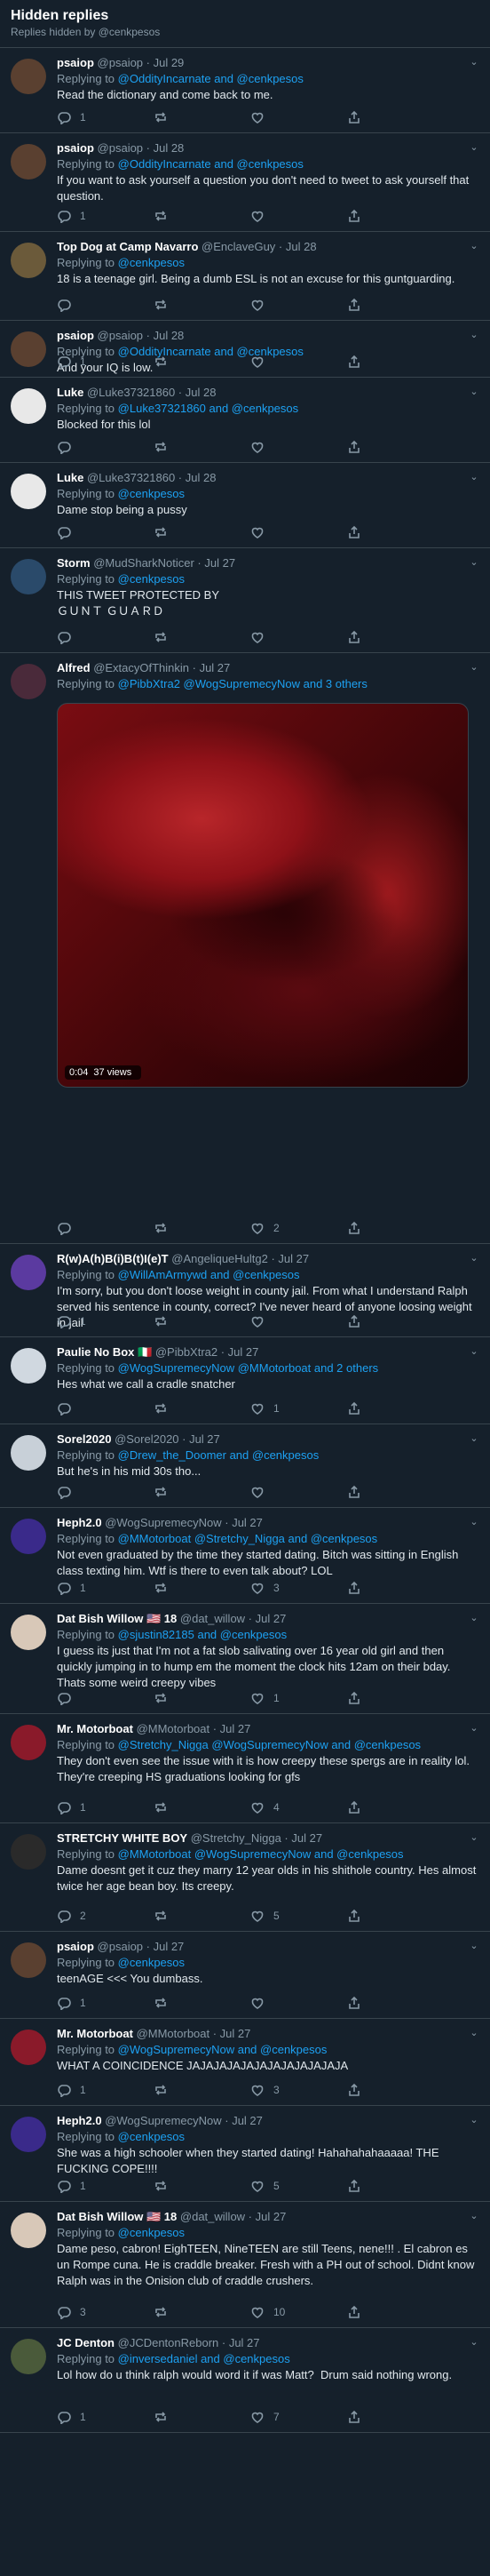 The image size is (490, 2576). I want to click on display-name: Paulie No Box 🇮🇹, so click(104, 1352).